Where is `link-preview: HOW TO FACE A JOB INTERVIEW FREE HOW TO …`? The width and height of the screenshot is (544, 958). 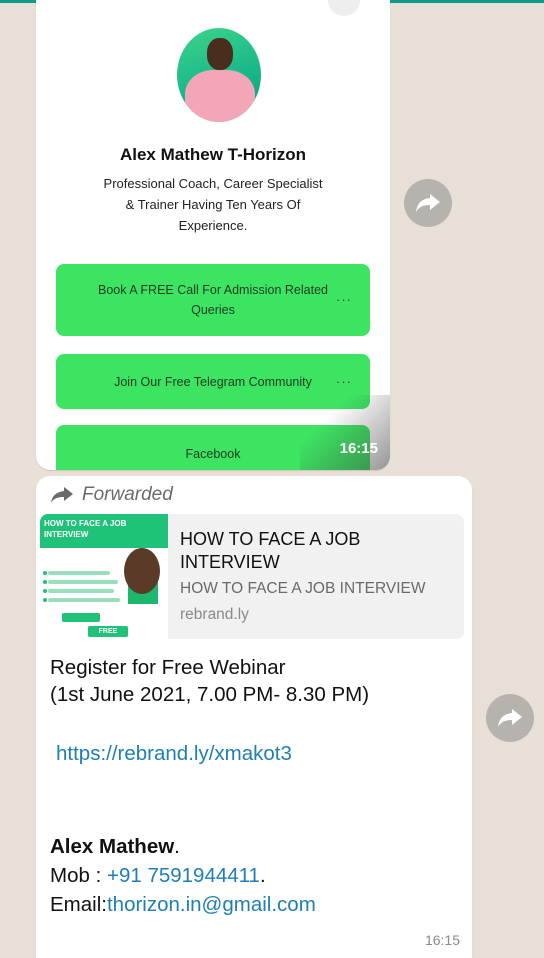
link-preview: HOW TO FACE A JOB INTERVIEW FREE HOW TO … is located at coordinates (252, 576).